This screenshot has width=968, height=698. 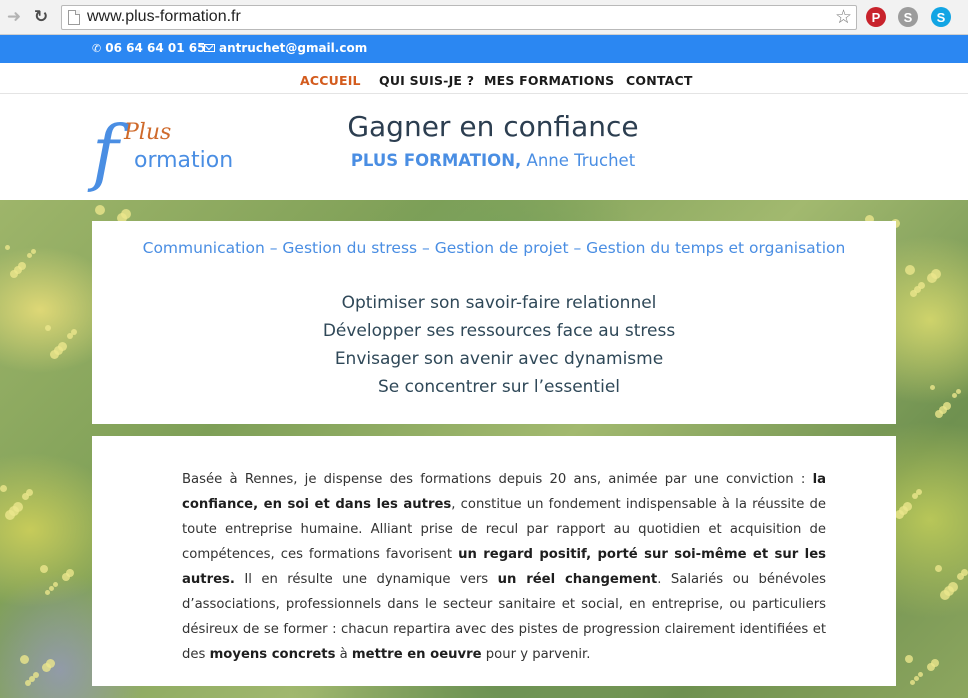 I want to click on url-text: www.plus-formation.fr, so click(x=164, y=17).